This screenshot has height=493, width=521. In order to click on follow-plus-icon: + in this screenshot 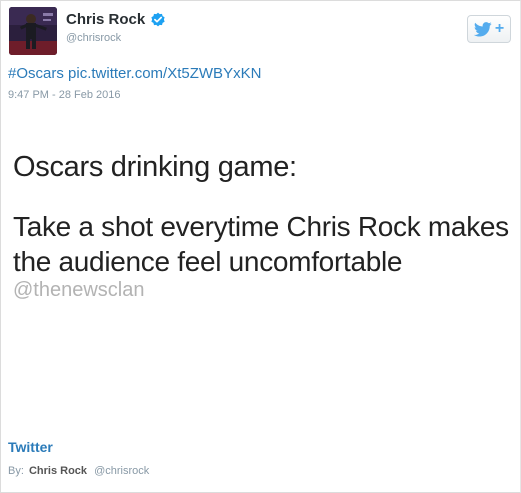, I will do `click(499, 28)`.